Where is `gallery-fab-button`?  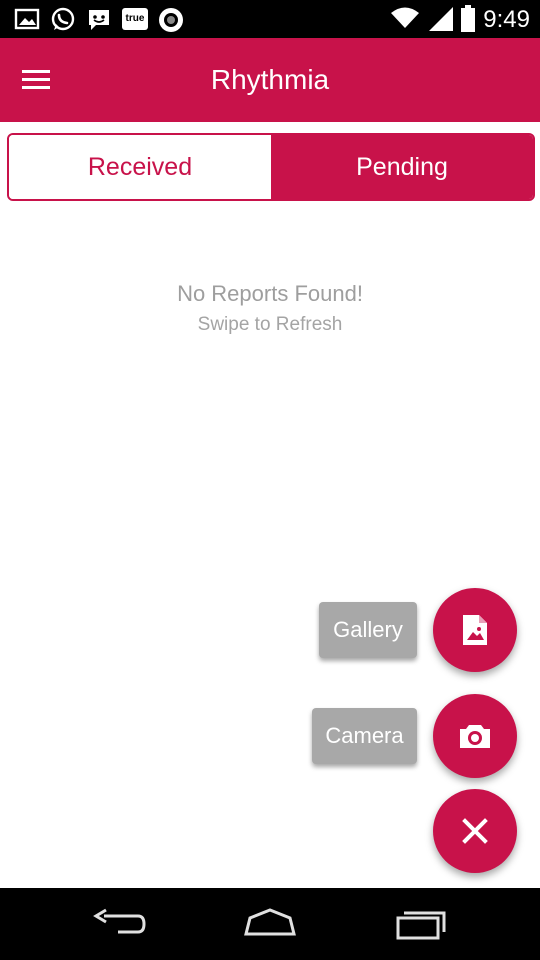 gallery-fab-button is located at coordinates (475, 630).